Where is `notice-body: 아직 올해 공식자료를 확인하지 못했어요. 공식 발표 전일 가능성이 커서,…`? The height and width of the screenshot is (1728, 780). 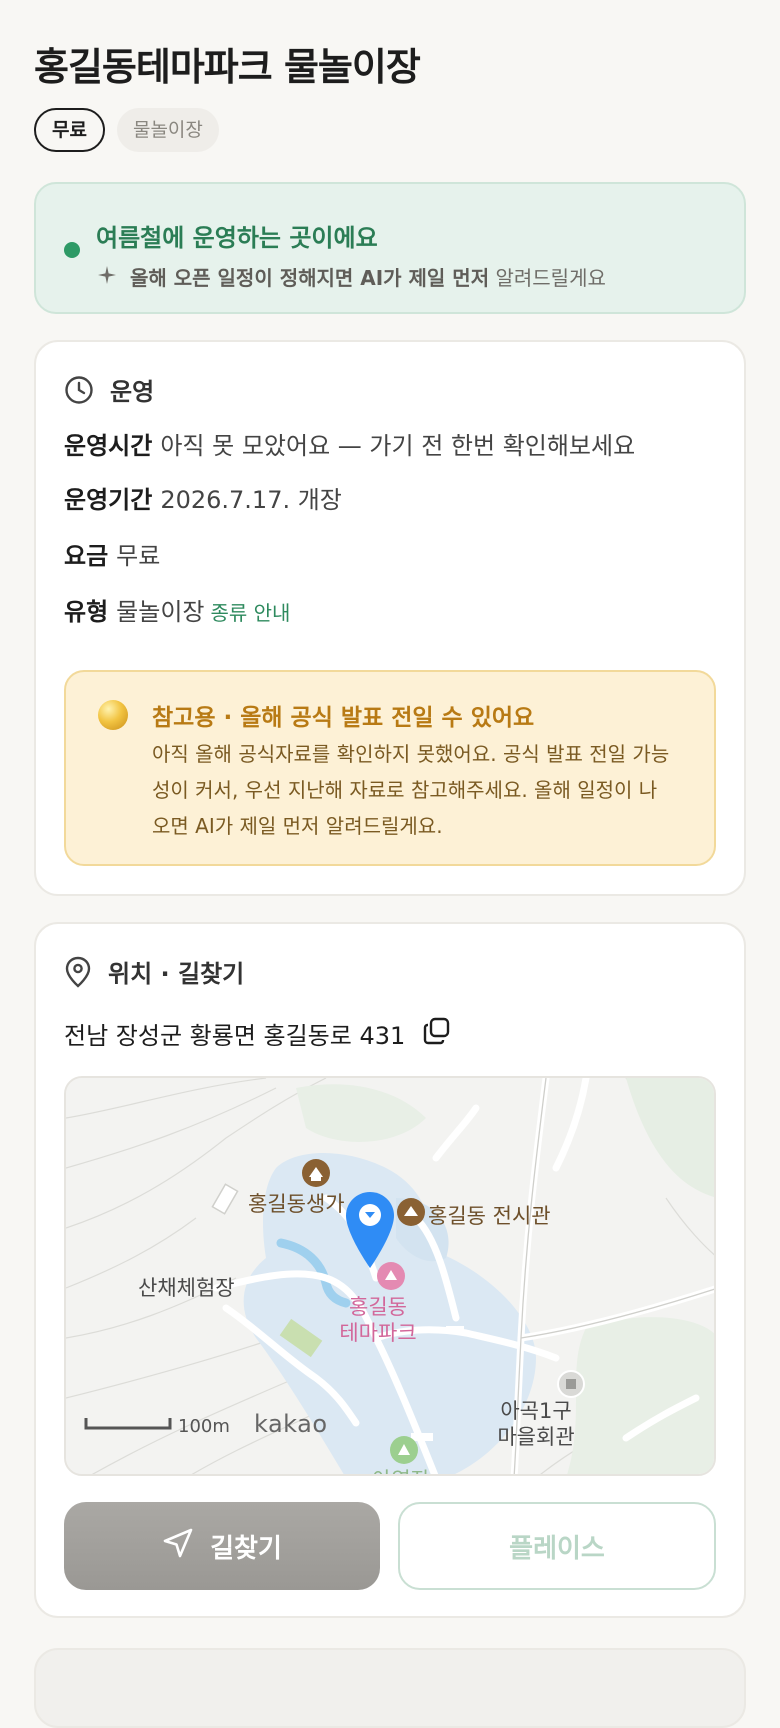 notice-body: 아직 올해 공식자료를 확인하지 못했어요. 공식 발표 전일 가능성이 커서,… is located at coordinates (411, 790).